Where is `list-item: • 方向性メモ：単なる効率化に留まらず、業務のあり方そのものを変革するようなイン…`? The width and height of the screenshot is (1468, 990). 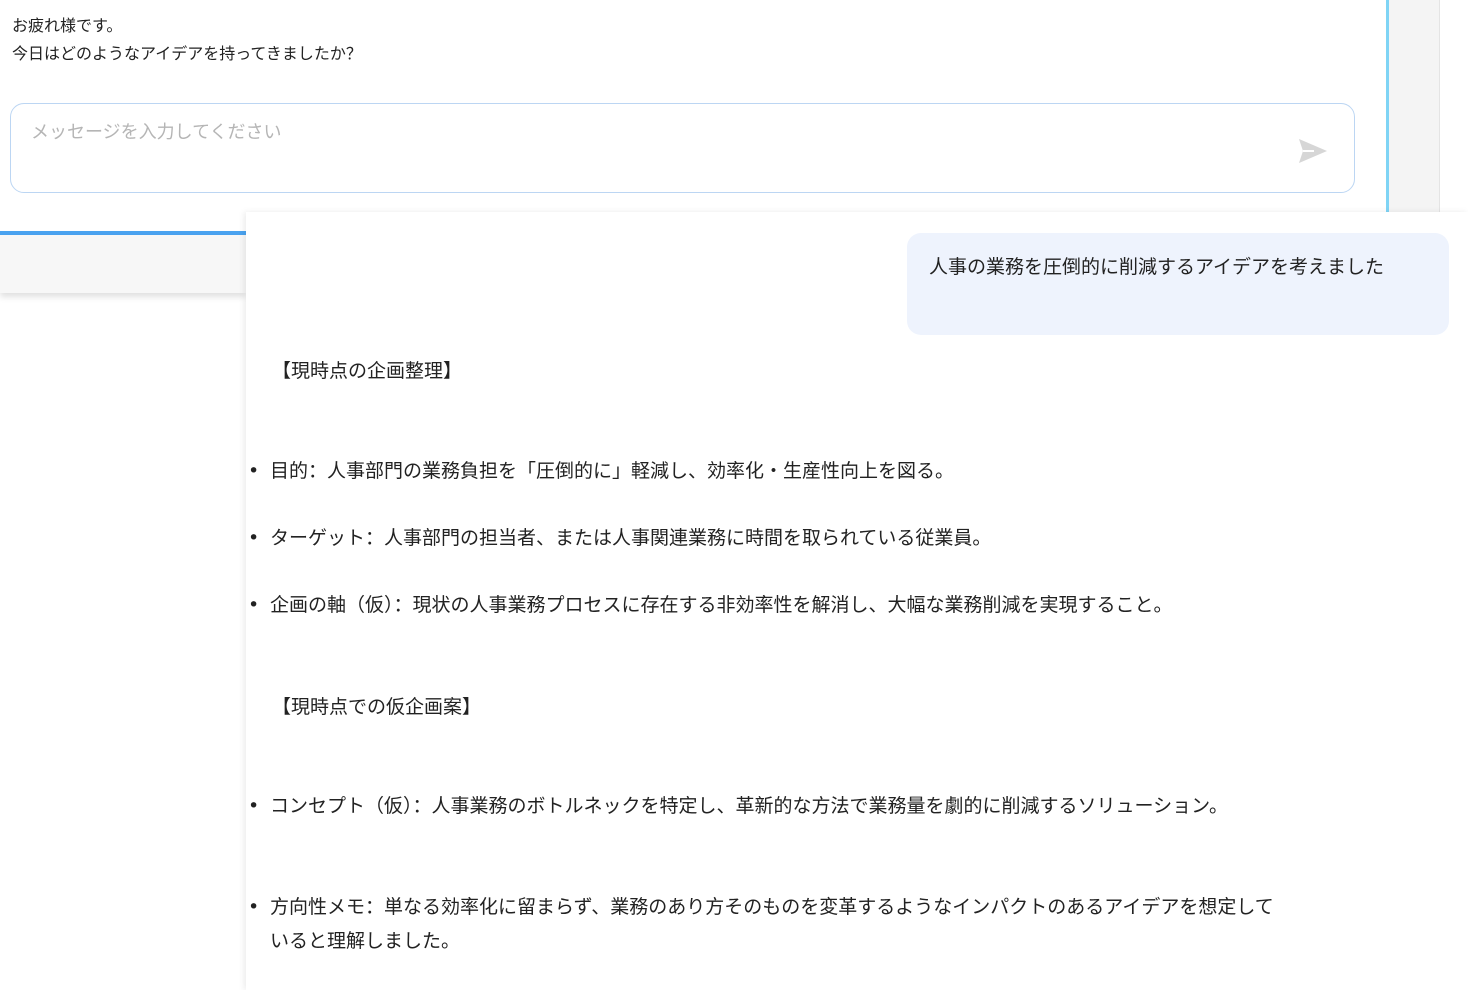
list-item: • 方向性メモ：単なる効率化に留まらず、業務のあり方そのものを変革するようなイン… is located at coordinates (761, 924).